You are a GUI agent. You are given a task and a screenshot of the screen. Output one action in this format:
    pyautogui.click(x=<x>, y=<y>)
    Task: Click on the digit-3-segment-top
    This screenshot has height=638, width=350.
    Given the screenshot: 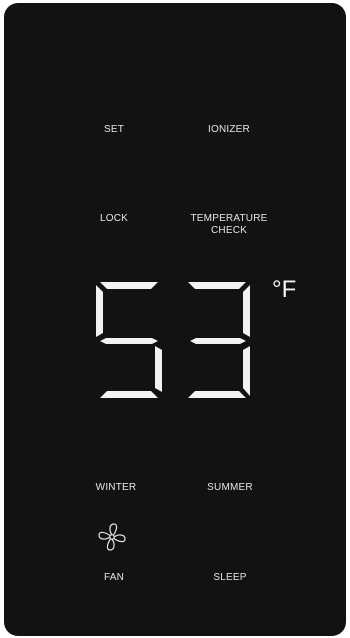 What is the action you would take?
    pyautogui.click(x=217, y=285)
    